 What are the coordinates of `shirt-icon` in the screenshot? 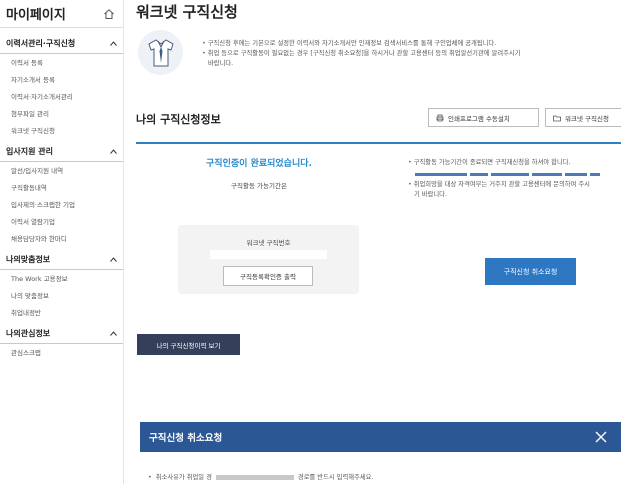 It's located at (160, 52).